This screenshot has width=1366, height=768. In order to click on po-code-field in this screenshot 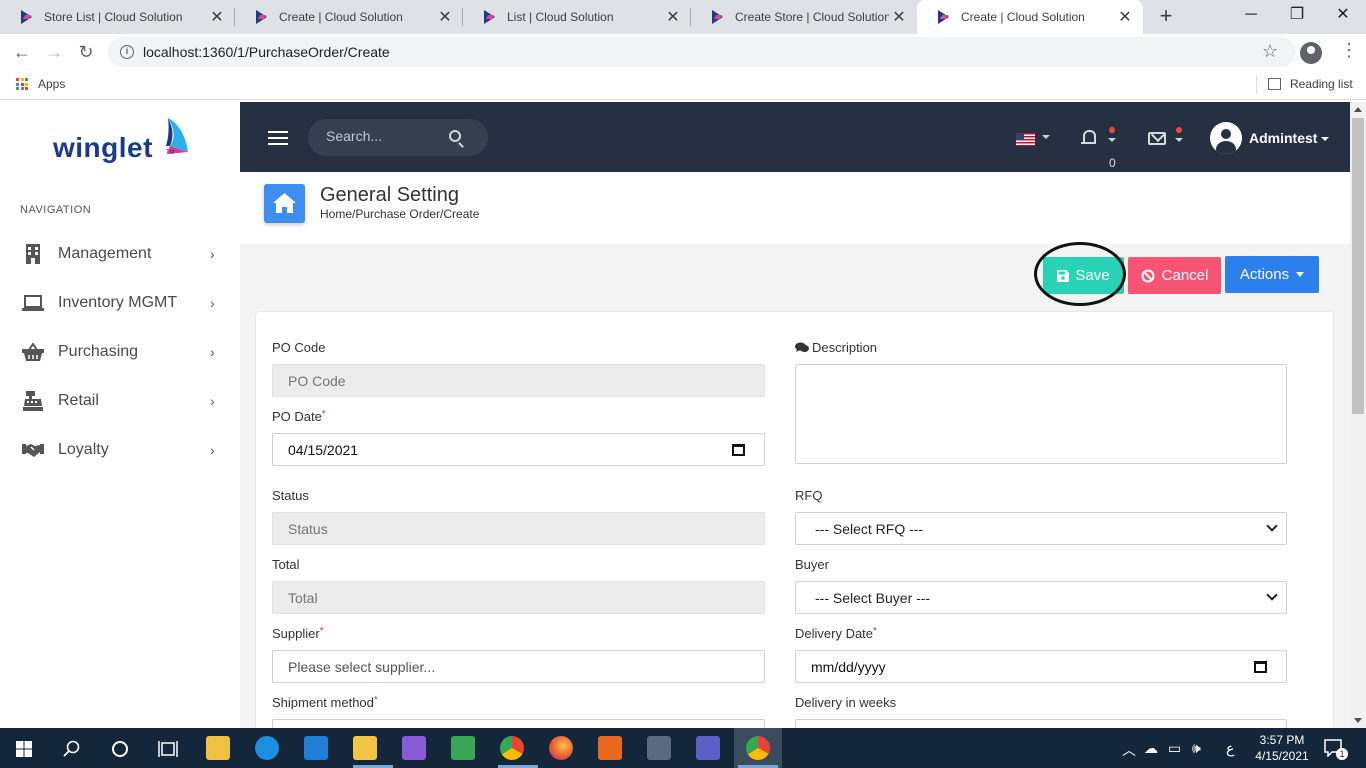, I will do `click(518, 380)`.